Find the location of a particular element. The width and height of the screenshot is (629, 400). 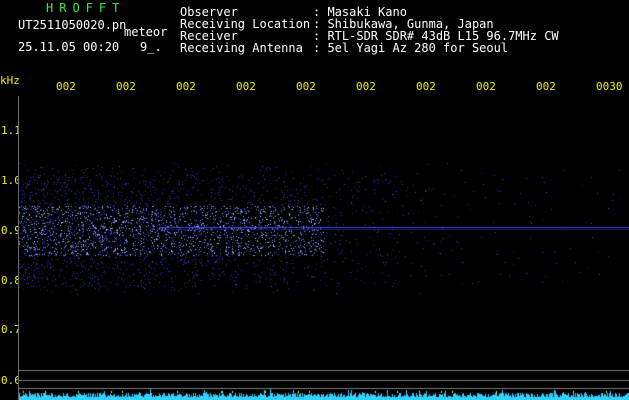

mode-label: meteor is located at coordinates (146, 32).